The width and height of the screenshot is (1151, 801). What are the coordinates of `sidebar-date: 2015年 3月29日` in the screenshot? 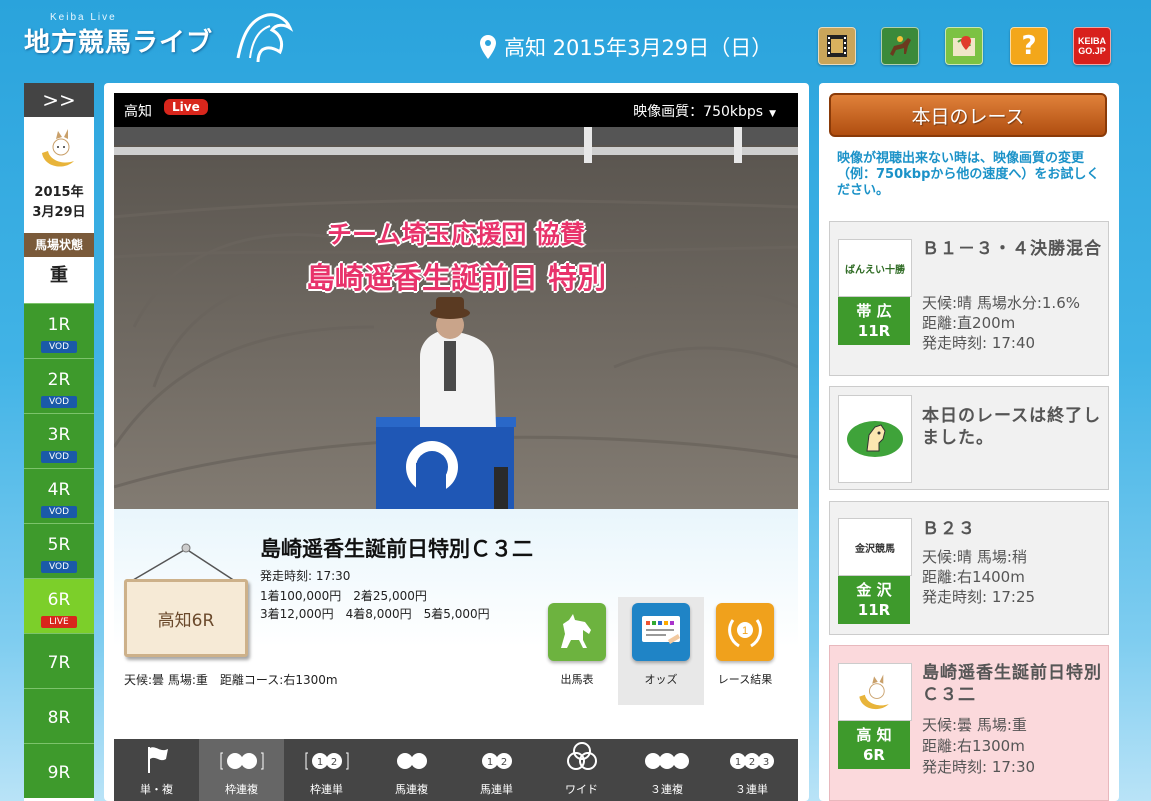 It's located at (59, 203).